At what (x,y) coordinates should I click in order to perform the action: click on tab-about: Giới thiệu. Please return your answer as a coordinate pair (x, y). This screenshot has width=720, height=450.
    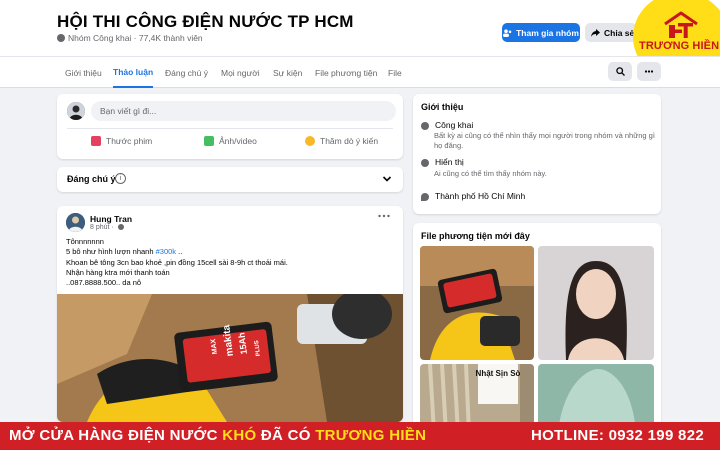
    Looking at the image, I should click on (83, 72).